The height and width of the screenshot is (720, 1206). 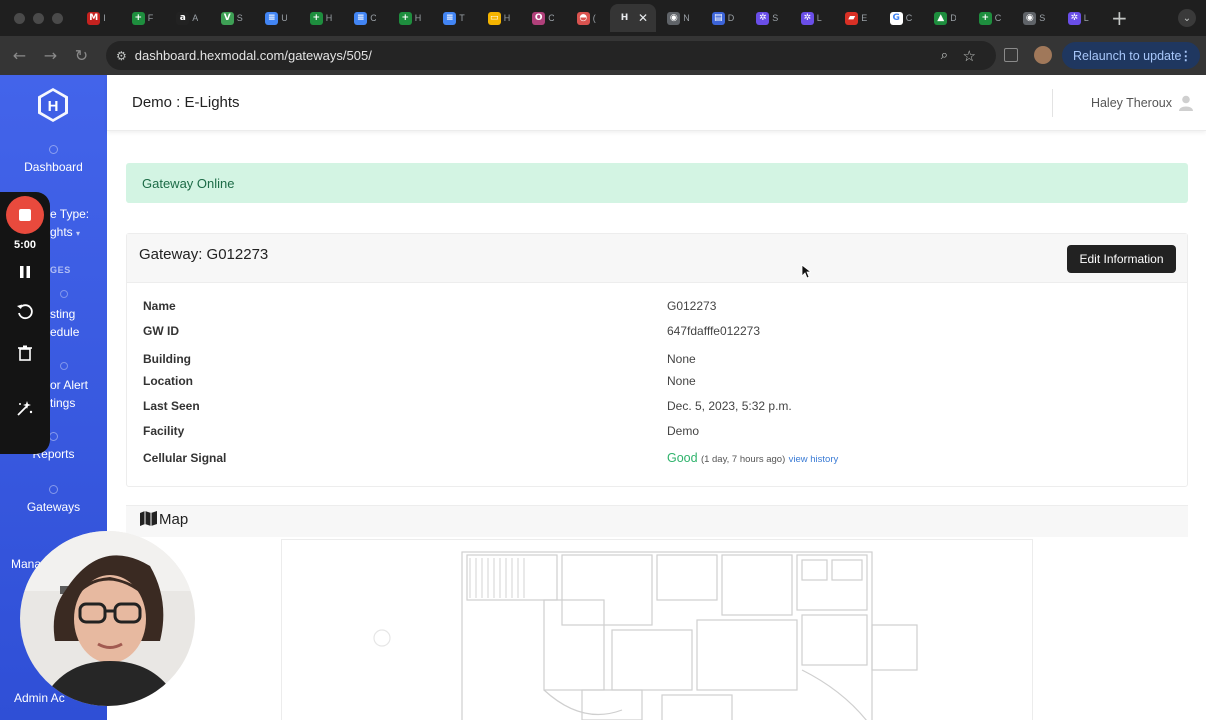 I want to click on tab-title: (, so click(x=594, y=18).